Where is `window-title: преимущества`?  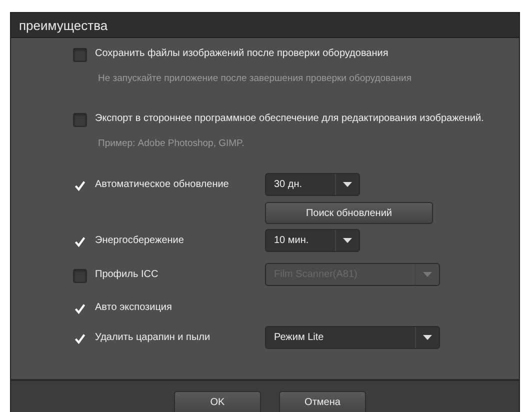 window-title: преимущества is located at coordinates (265, 25).